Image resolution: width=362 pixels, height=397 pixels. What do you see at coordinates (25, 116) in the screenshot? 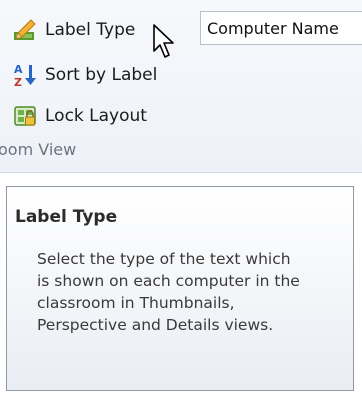
I see `lock-icon` at bounding box center [25, 116].